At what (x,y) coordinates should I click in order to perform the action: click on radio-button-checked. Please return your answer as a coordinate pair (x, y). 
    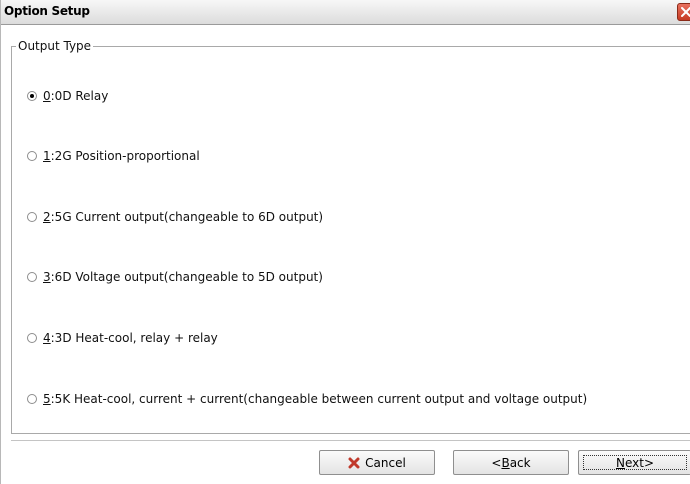
    Looking at the image, I should click on (32, 96).